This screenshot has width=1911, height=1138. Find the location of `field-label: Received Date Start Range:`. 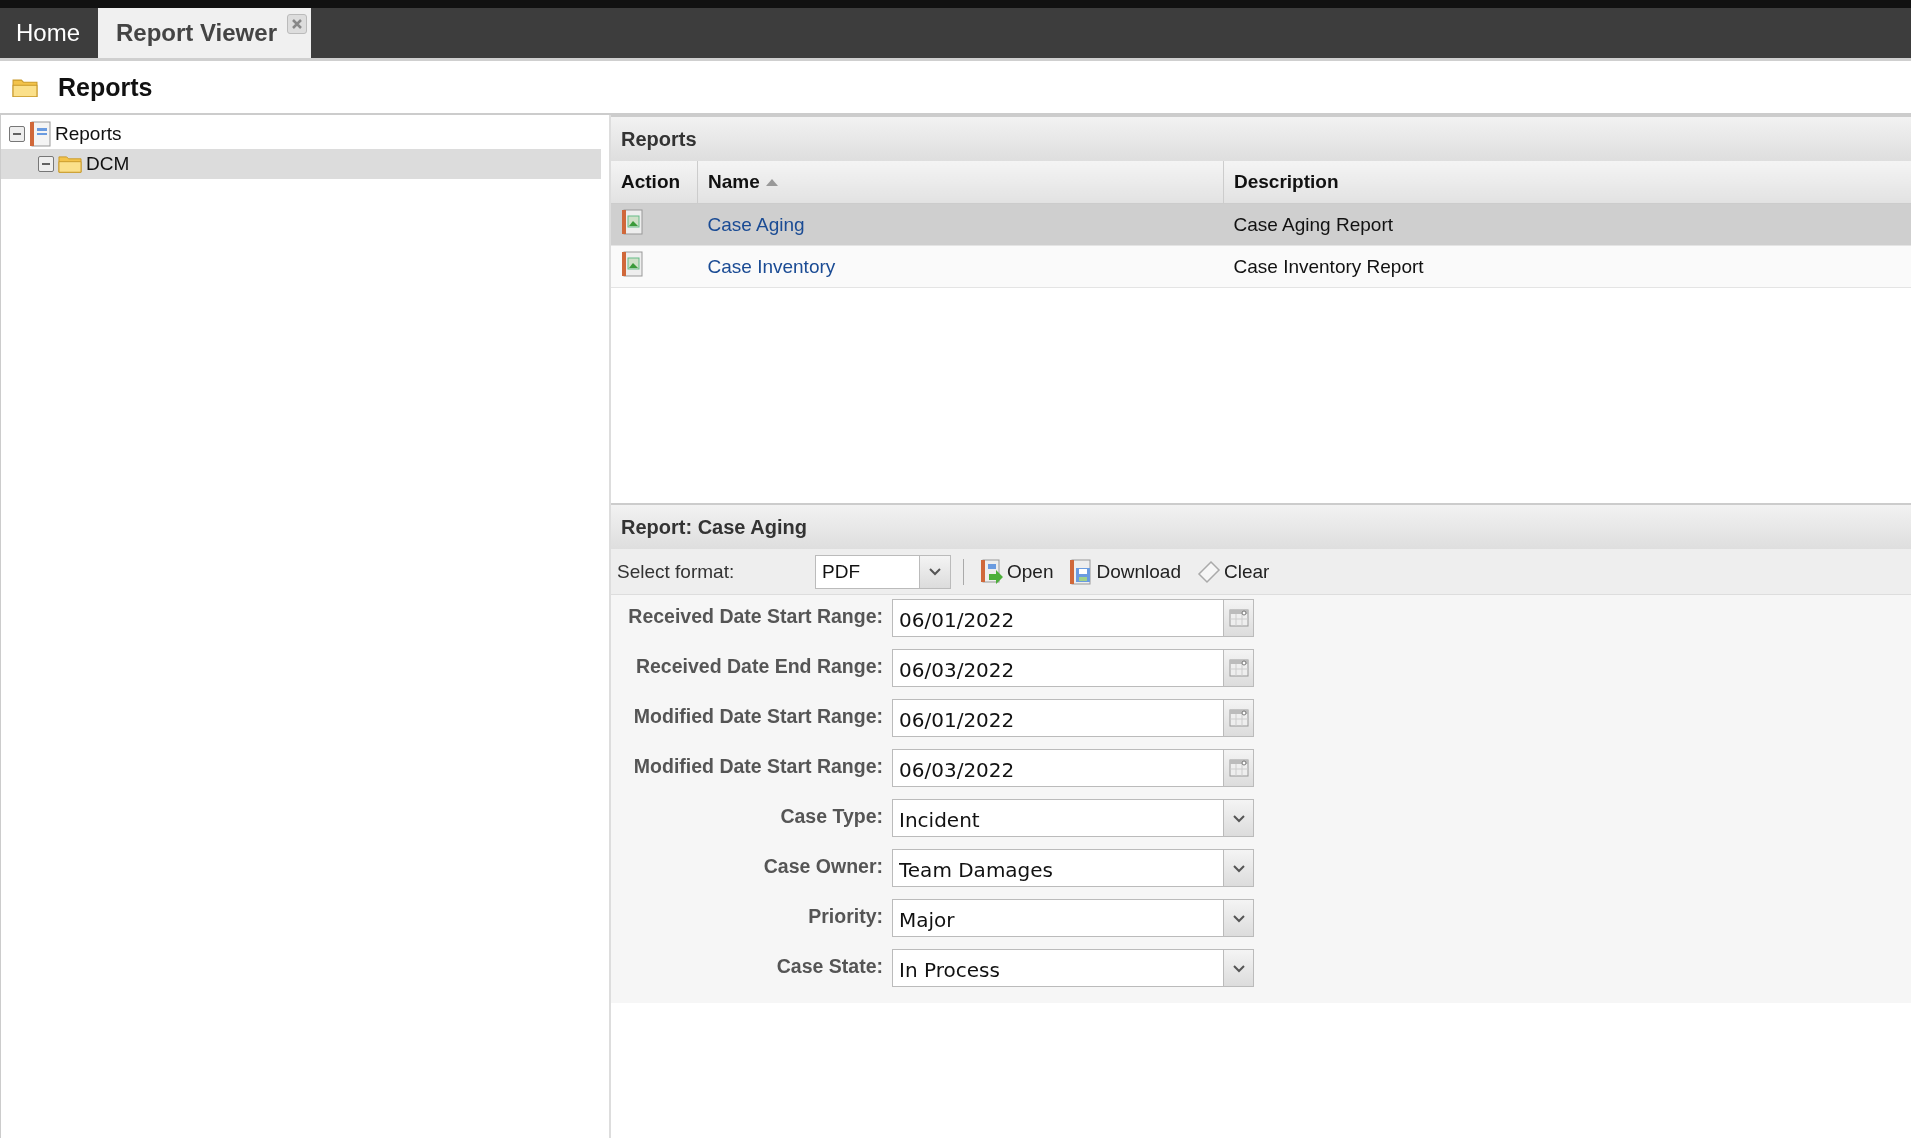

field-label: Received Date Start Range: is located at coordinates (755, 616).